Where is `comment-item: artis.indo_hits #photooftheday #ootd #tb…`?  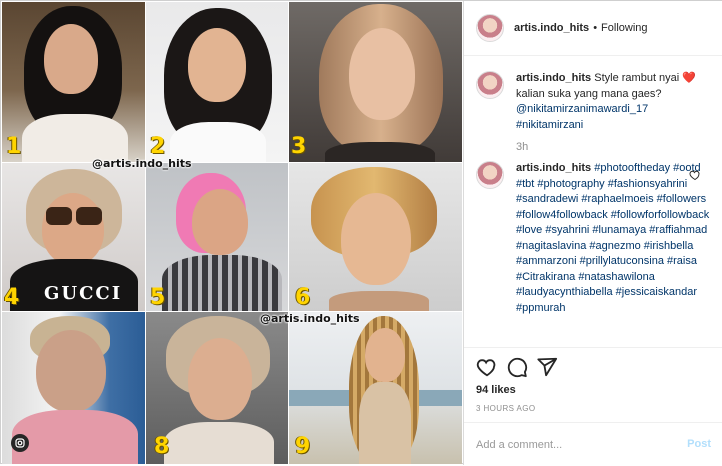
comment-item: artis.indo_hits #photooftheday #ootd #tb… is located at coordinates (594, 238).